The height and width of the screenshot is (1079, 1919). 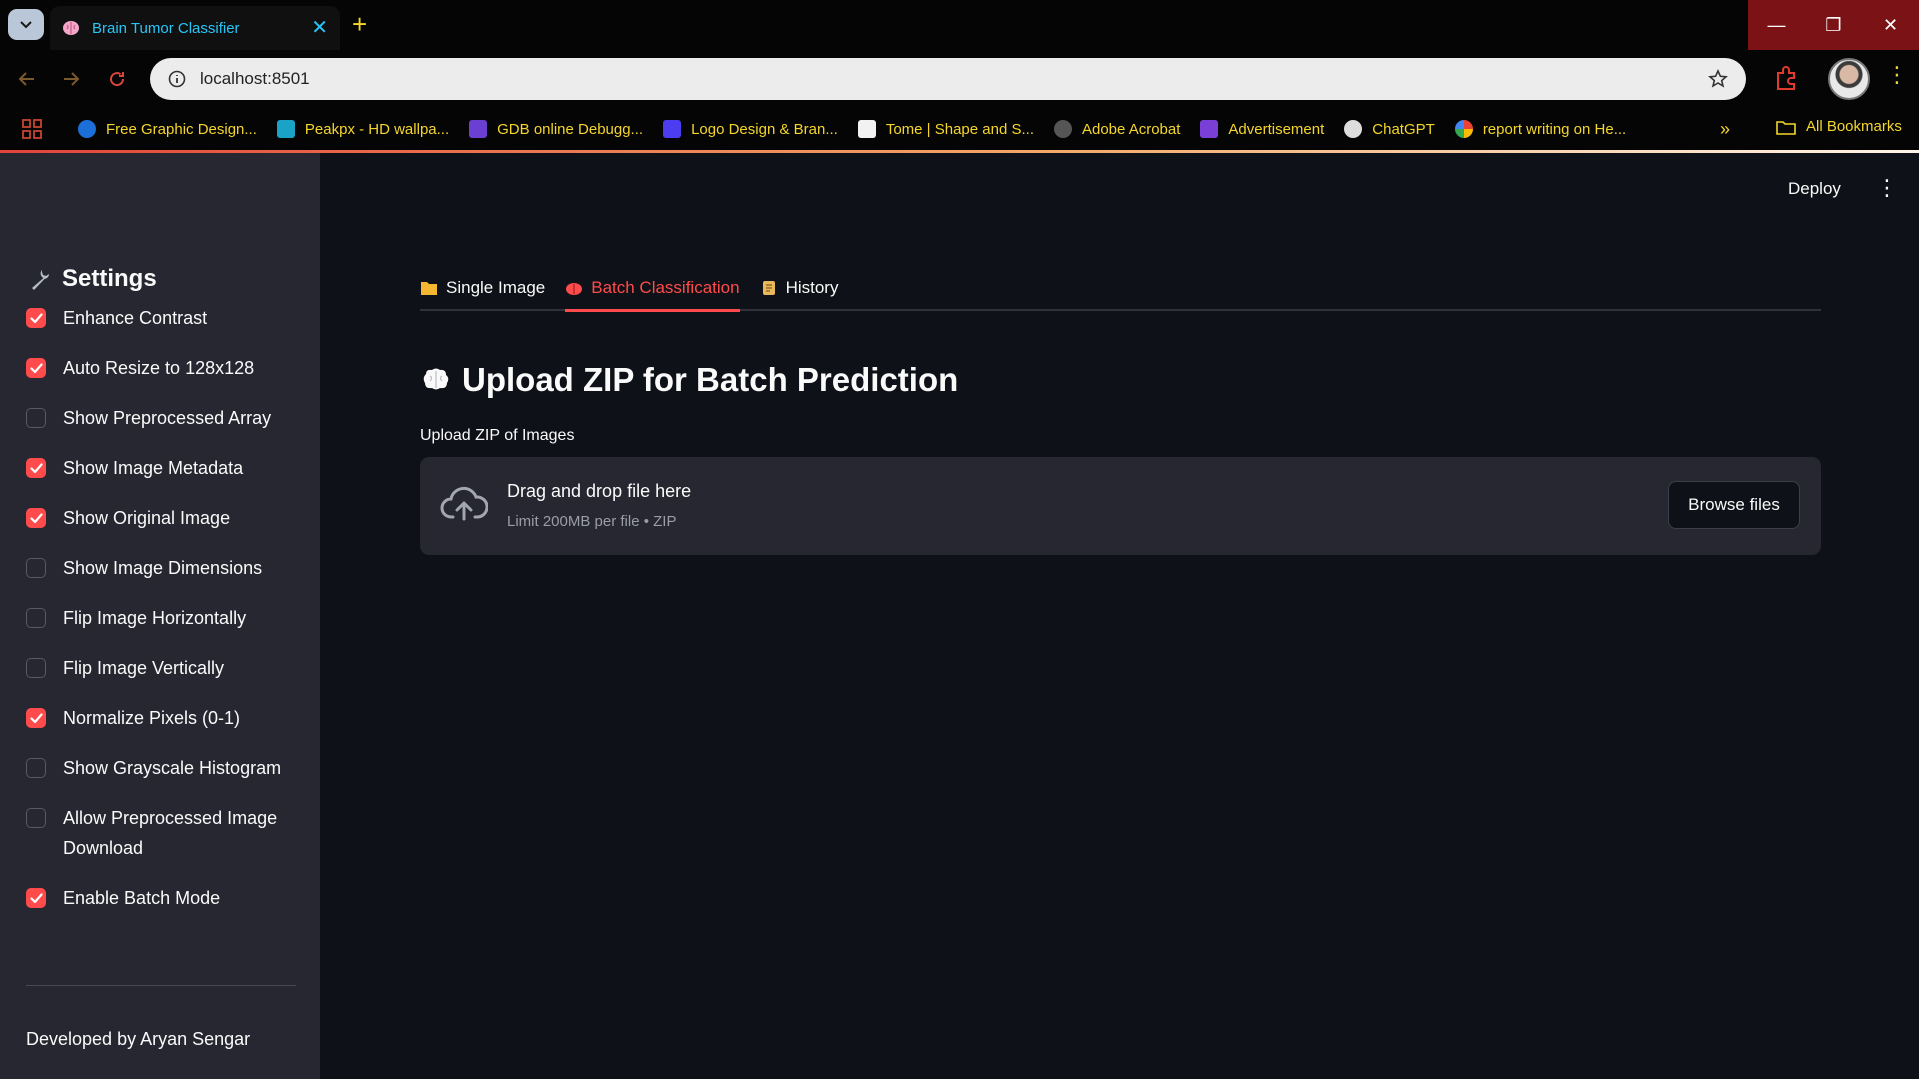 I want to click on url-text: localhost:8501, so click(x=255, y=78).